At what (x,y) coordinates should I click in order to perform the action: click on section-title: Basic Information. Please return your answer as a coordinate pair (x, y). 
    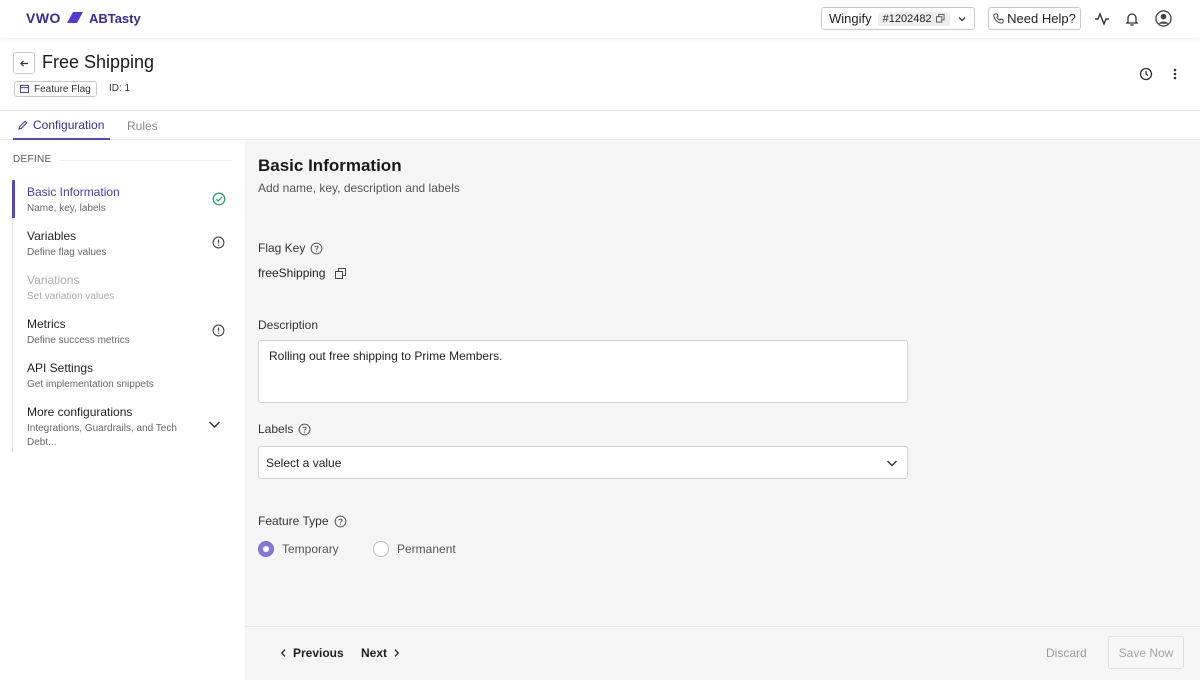
    Looking at the image, I should click on (330, 165).